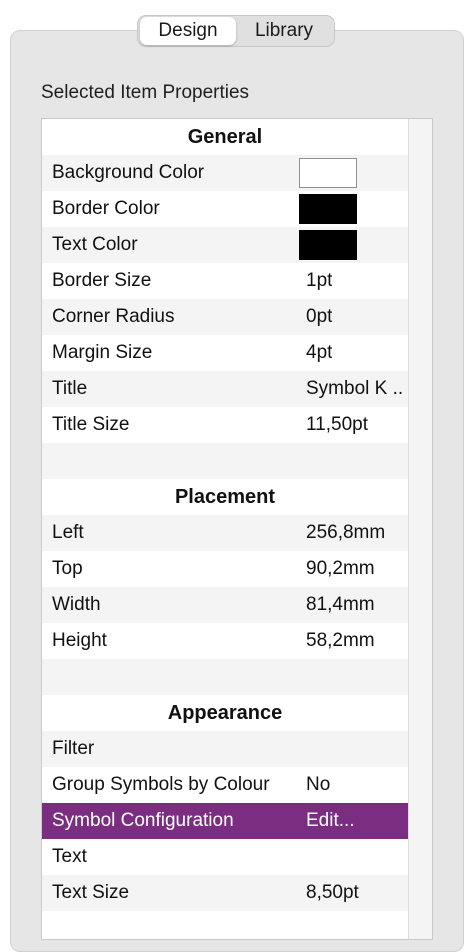 The height and width of the screenshot is (952, 474). What do you see at coordinates (69, 856) in the screenshot?
I see `property-name: Text` at bounding box center [69, 856].